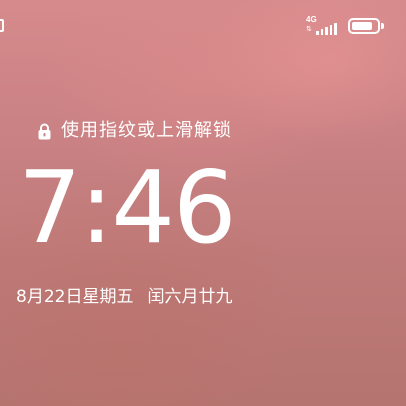 This screenshot has height=406, width=406. What do you see at coordinates (309, 29) in the screenshot?
I see `up-down-arrows-icon: ⇅` at bounding box center [309, 29].